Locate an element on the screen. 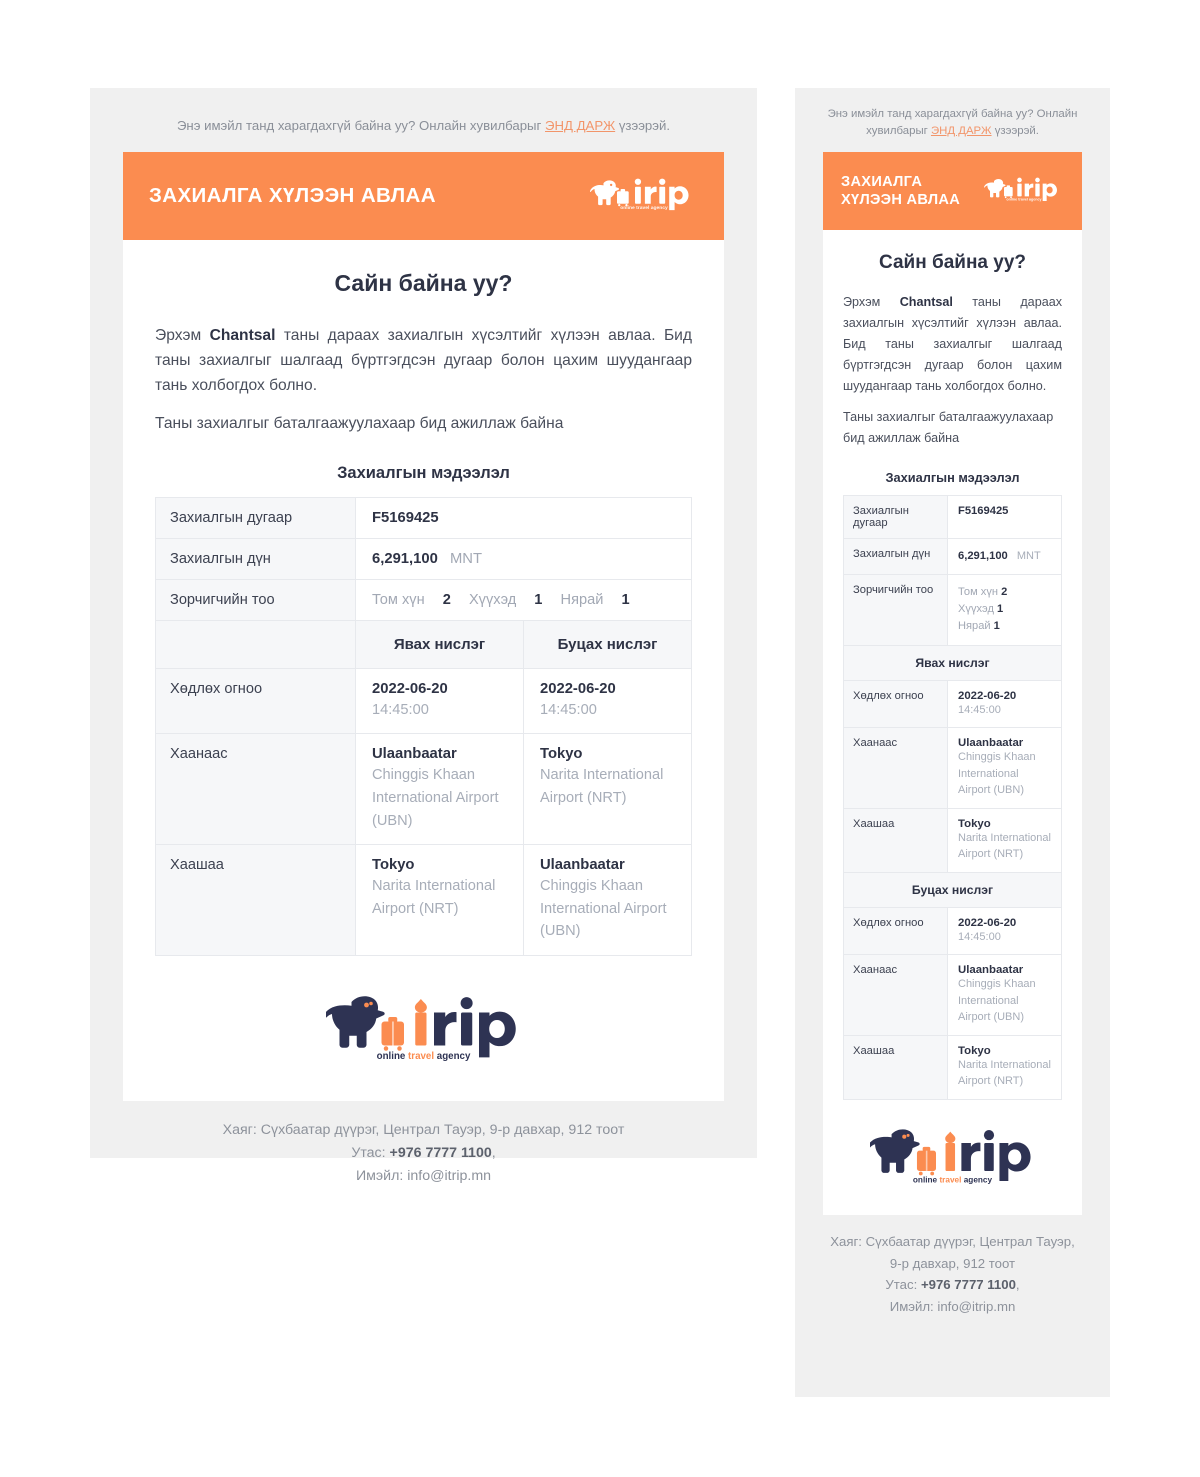 Image resolution: width=1200 pixels, height=1477 pixels. mobile-order-number-text: F5169425 is located at coordinates (983, 511).